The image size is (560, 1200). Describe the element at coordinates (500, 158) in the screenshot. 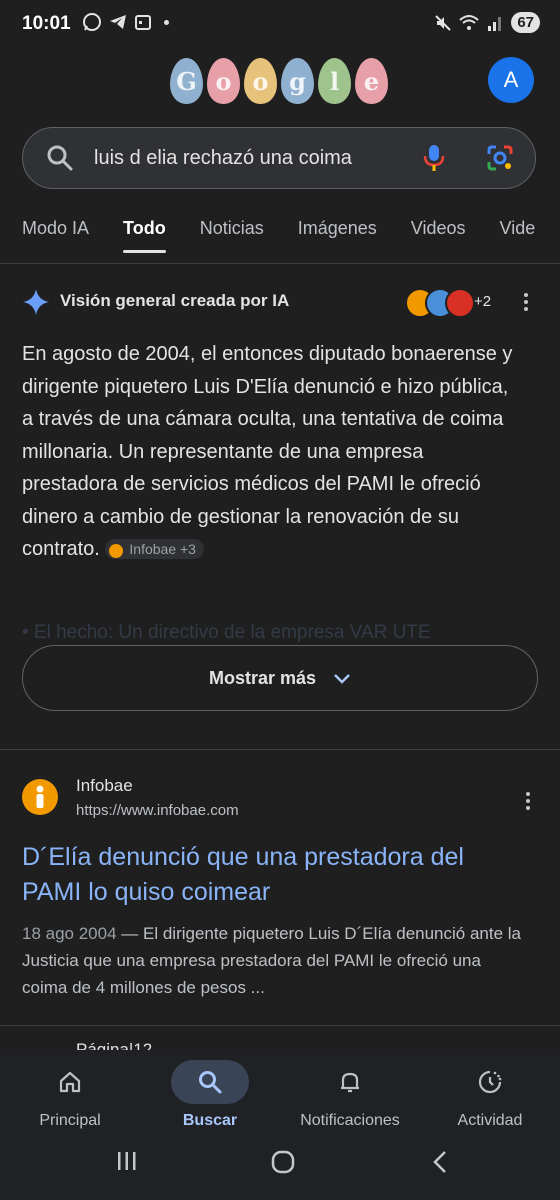

I see `google-lens-icon` at that location.